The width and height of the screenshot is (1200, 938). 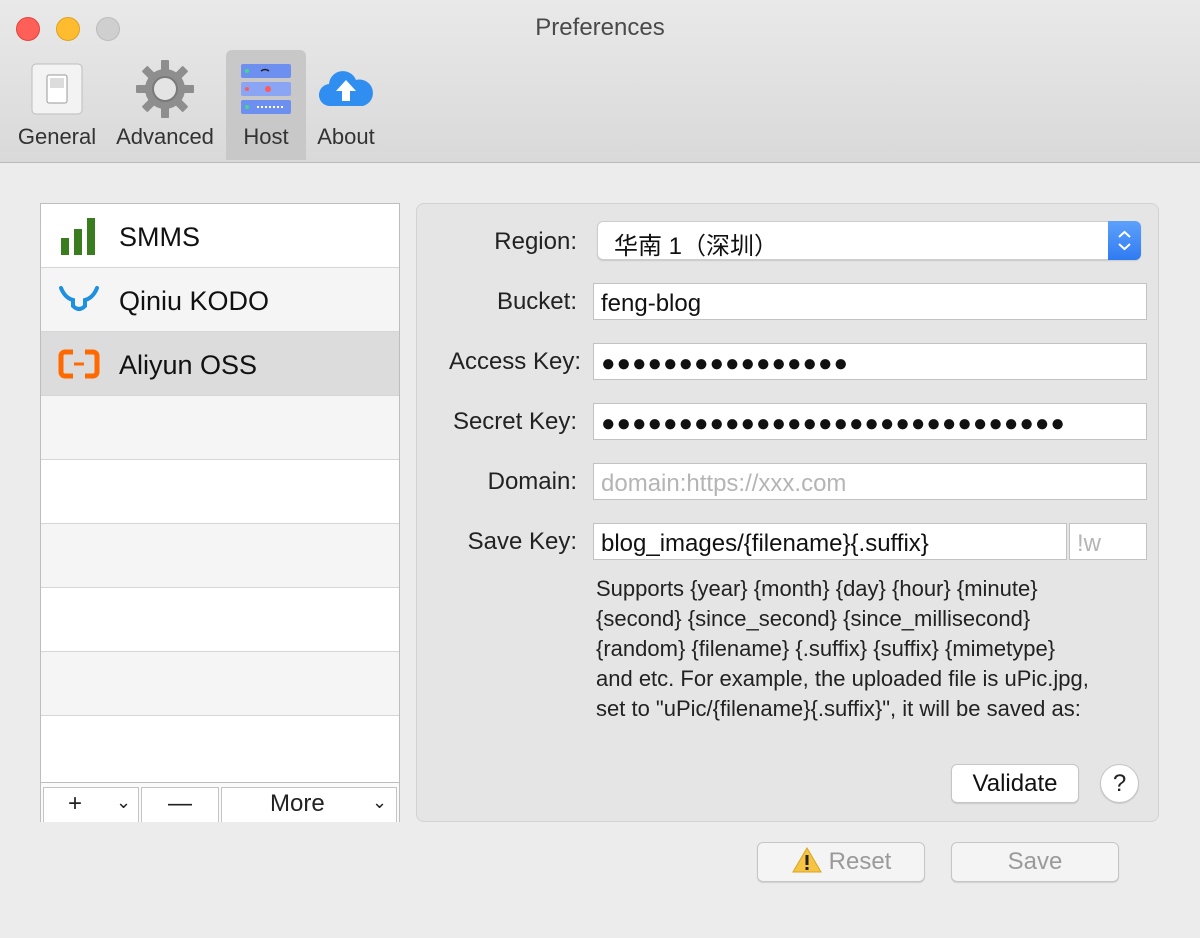 What do you see at coordinates (536, 301) in the screenshot?
I see `bucket-label: Bucket:` at bounding box center [536, 301].